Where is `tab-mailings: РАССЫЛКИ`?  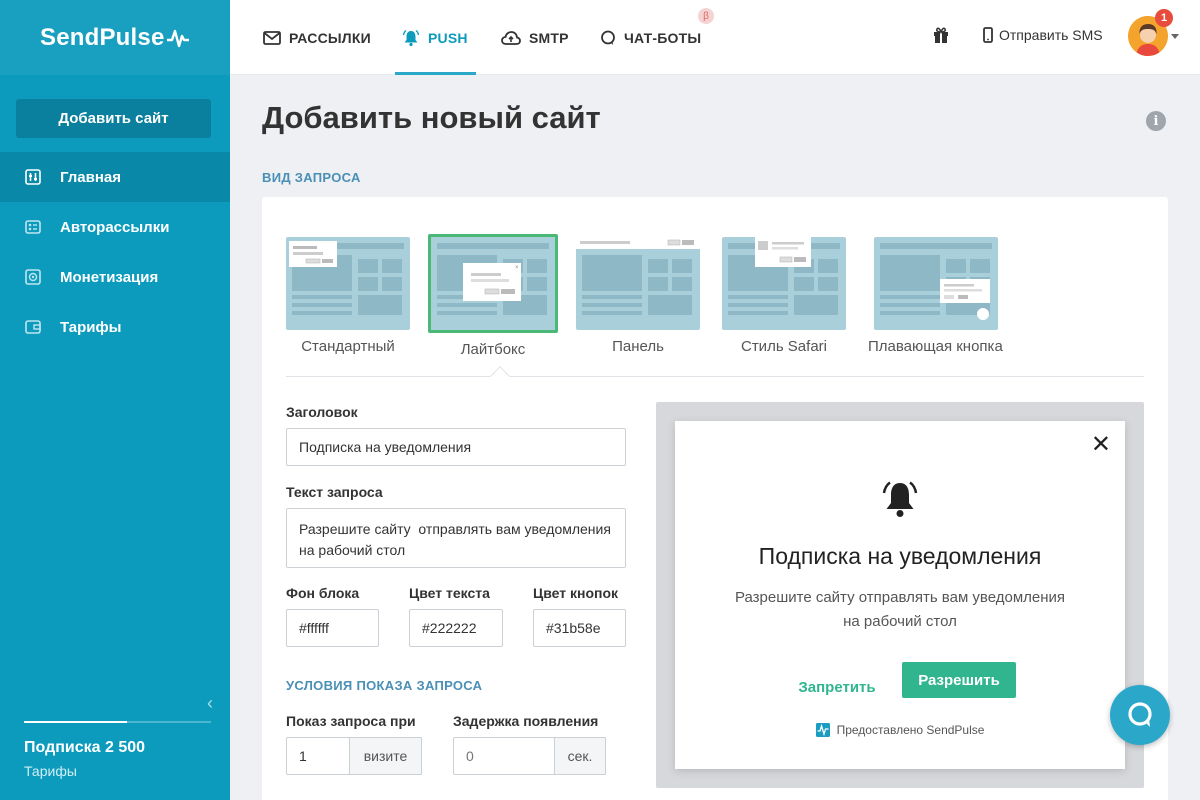
tab-mailings: РАССЫЛКИ is located at coordinates (317, 37).